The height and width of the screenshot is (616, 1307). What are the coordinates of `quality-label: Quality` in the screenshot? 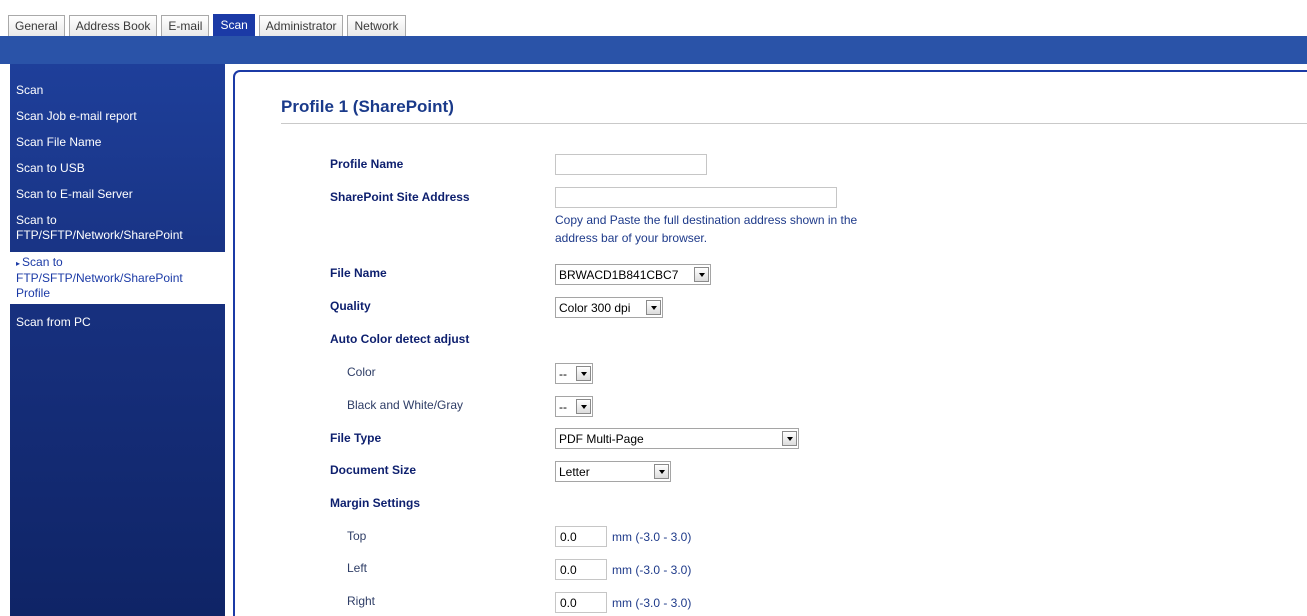 It's located at (350, 306).